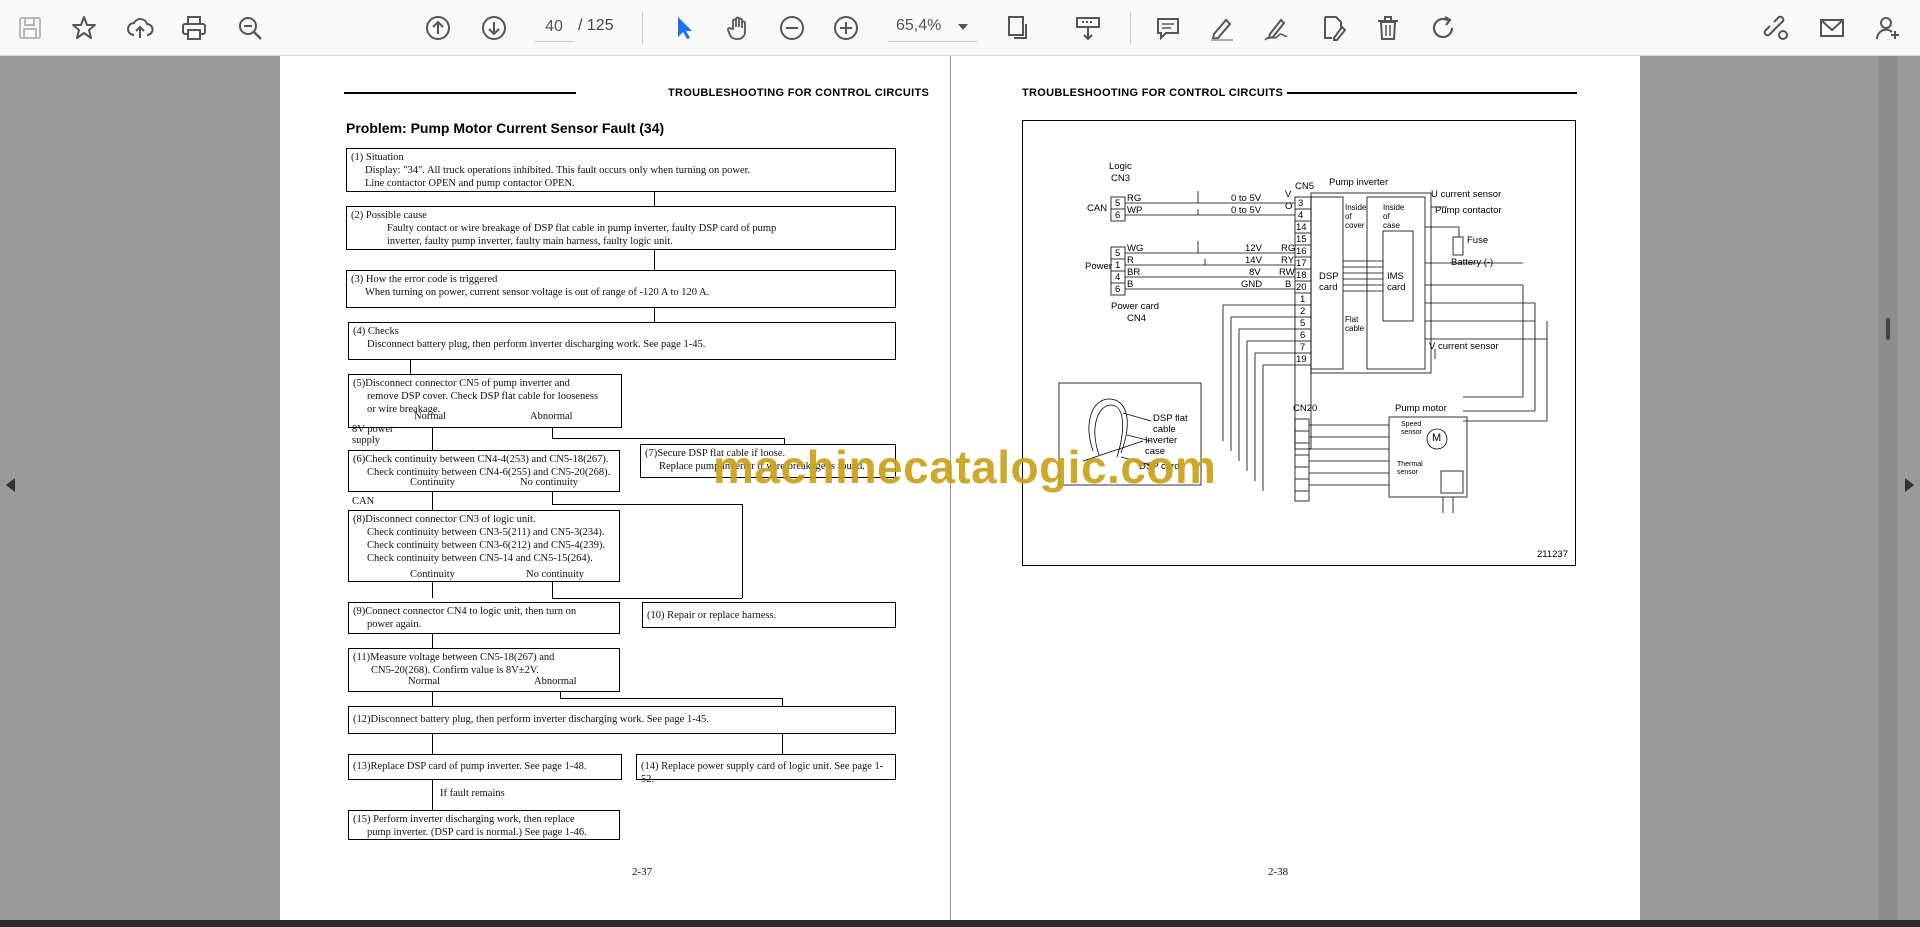  I want to click on vertical-scrollbar, so click(1888, 488).